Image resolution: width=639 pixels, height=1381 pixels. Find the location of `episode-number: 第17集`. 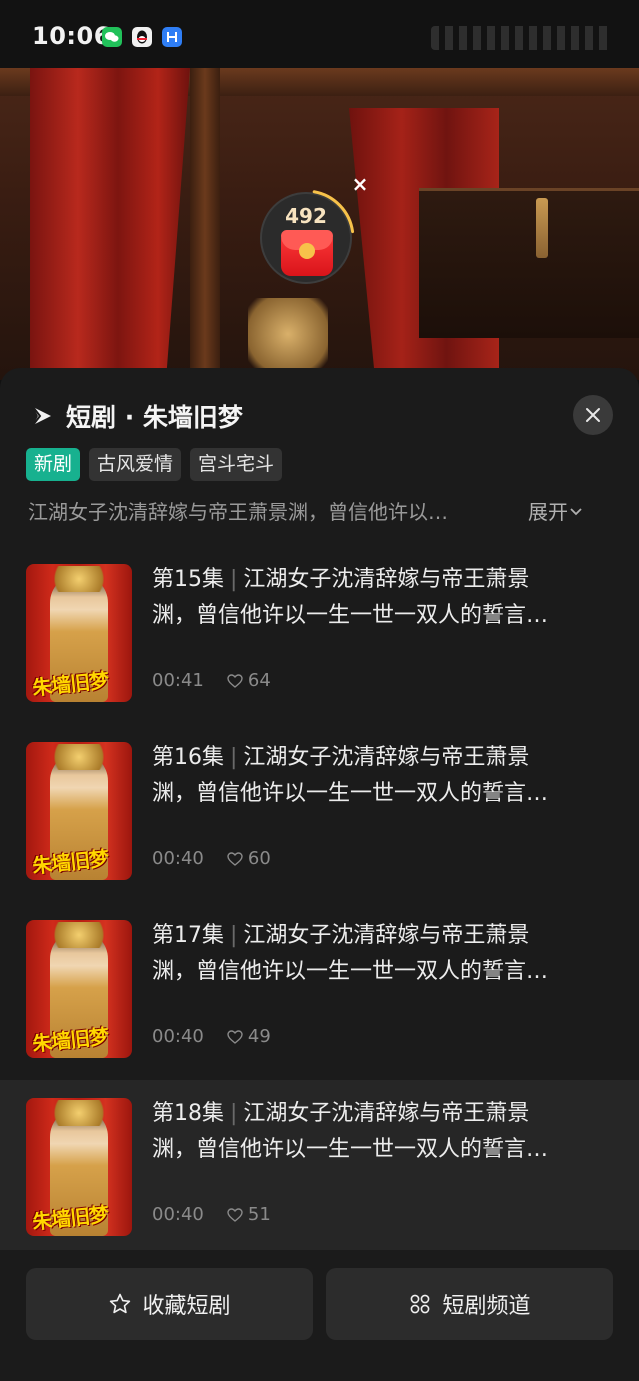

episode-number: 第17集 is located at coordinates (188, 935).